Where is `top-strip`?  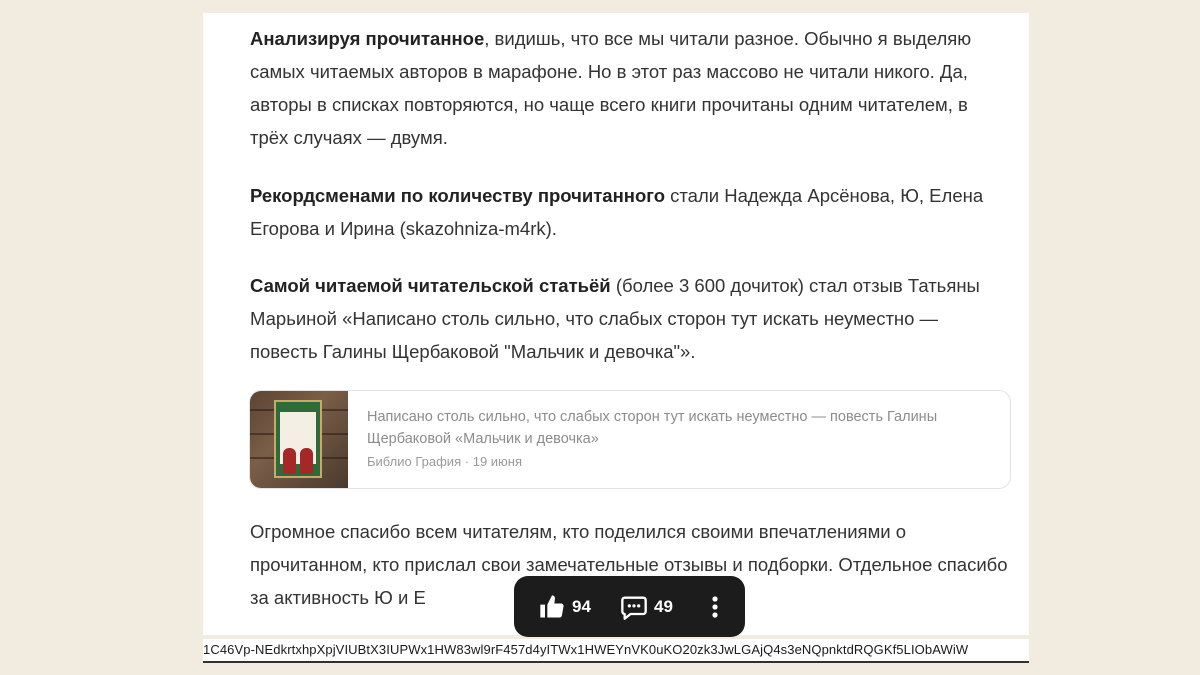 top-strip is located at coordinates (600, 7).